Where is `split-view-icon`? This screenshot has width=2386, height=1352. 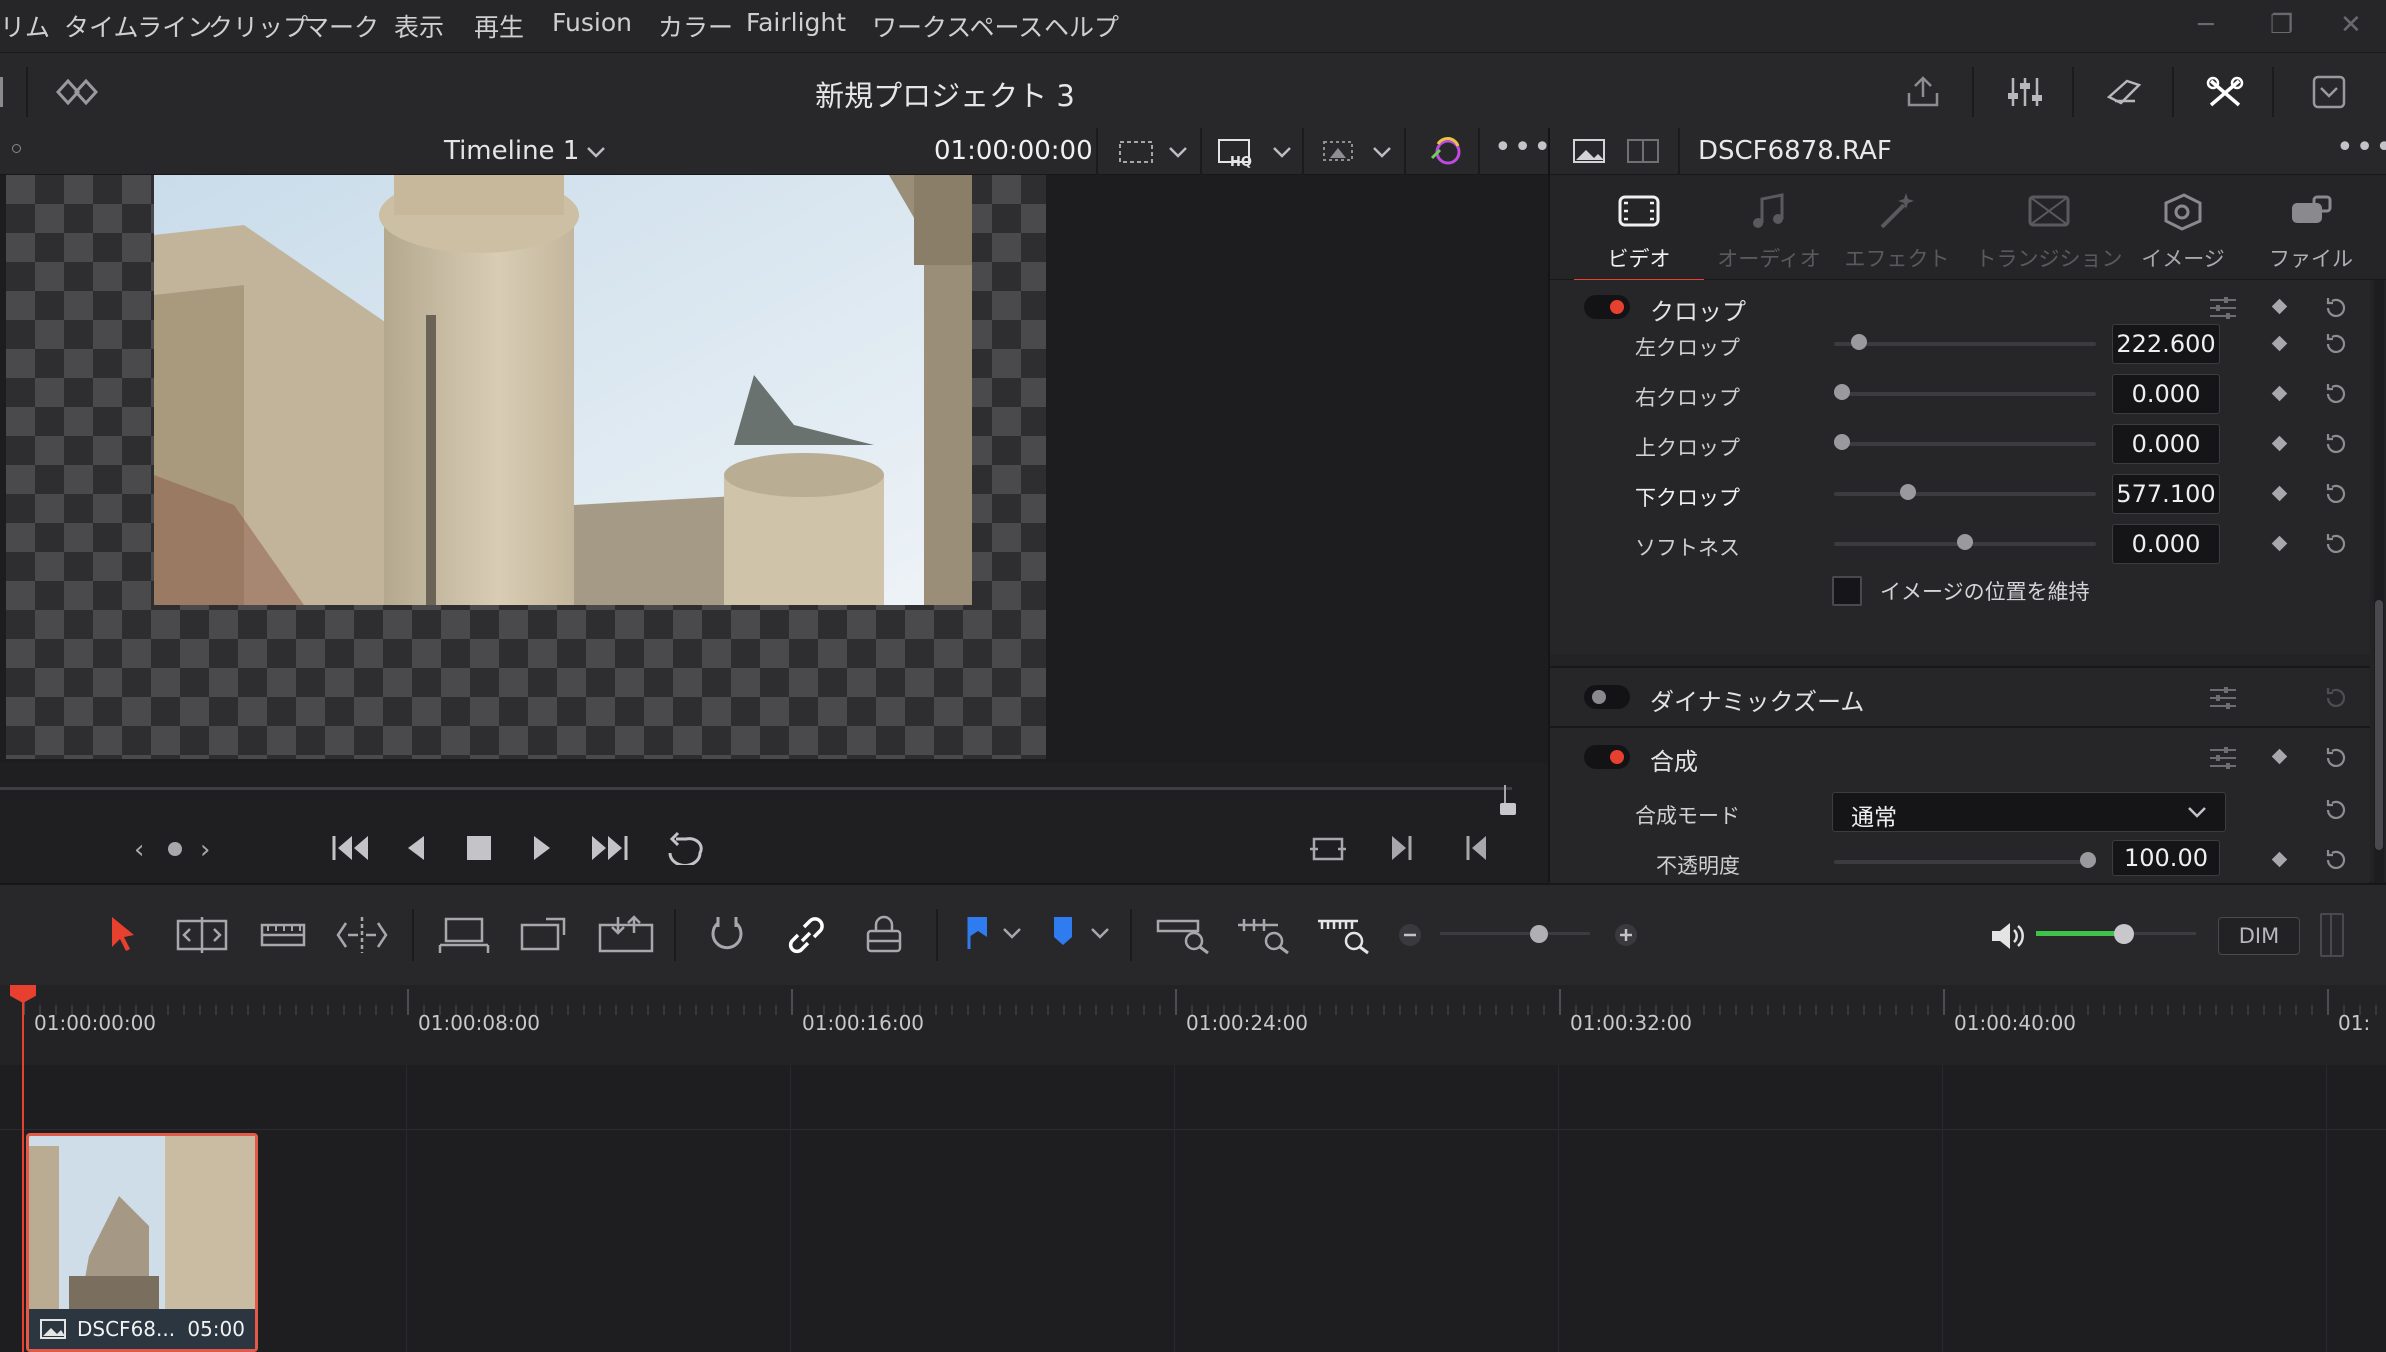
split-view-icon is located at coordinates (1644, 151).